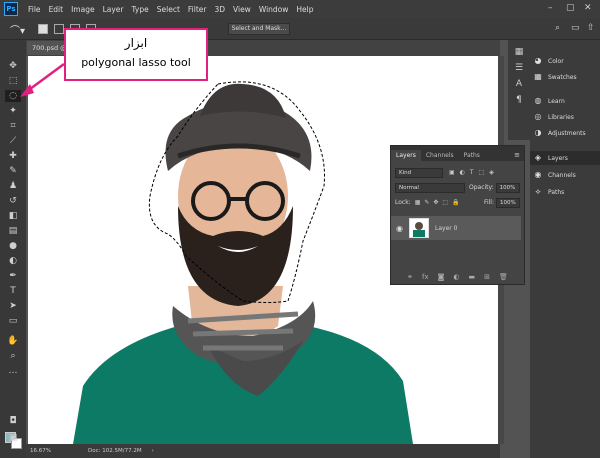  I want to click on callout-persian-text: ابزار, so click(136, 43).